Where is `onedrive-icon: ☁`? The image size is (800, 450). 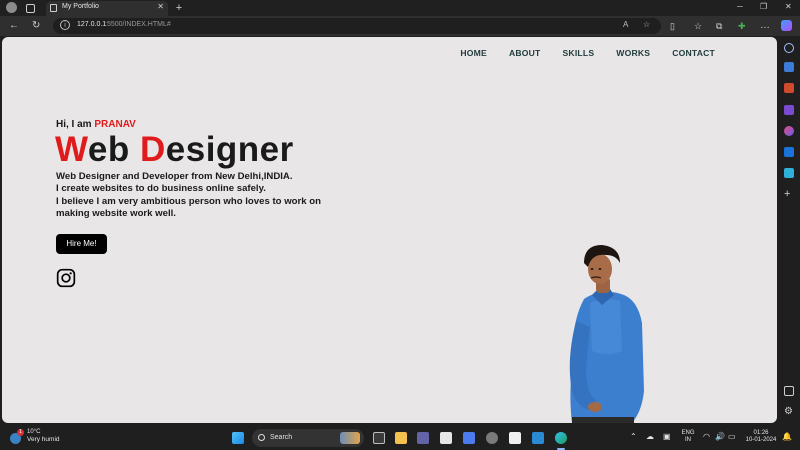
onedrive-icon: ☁ is located at coordinates (650, 437).